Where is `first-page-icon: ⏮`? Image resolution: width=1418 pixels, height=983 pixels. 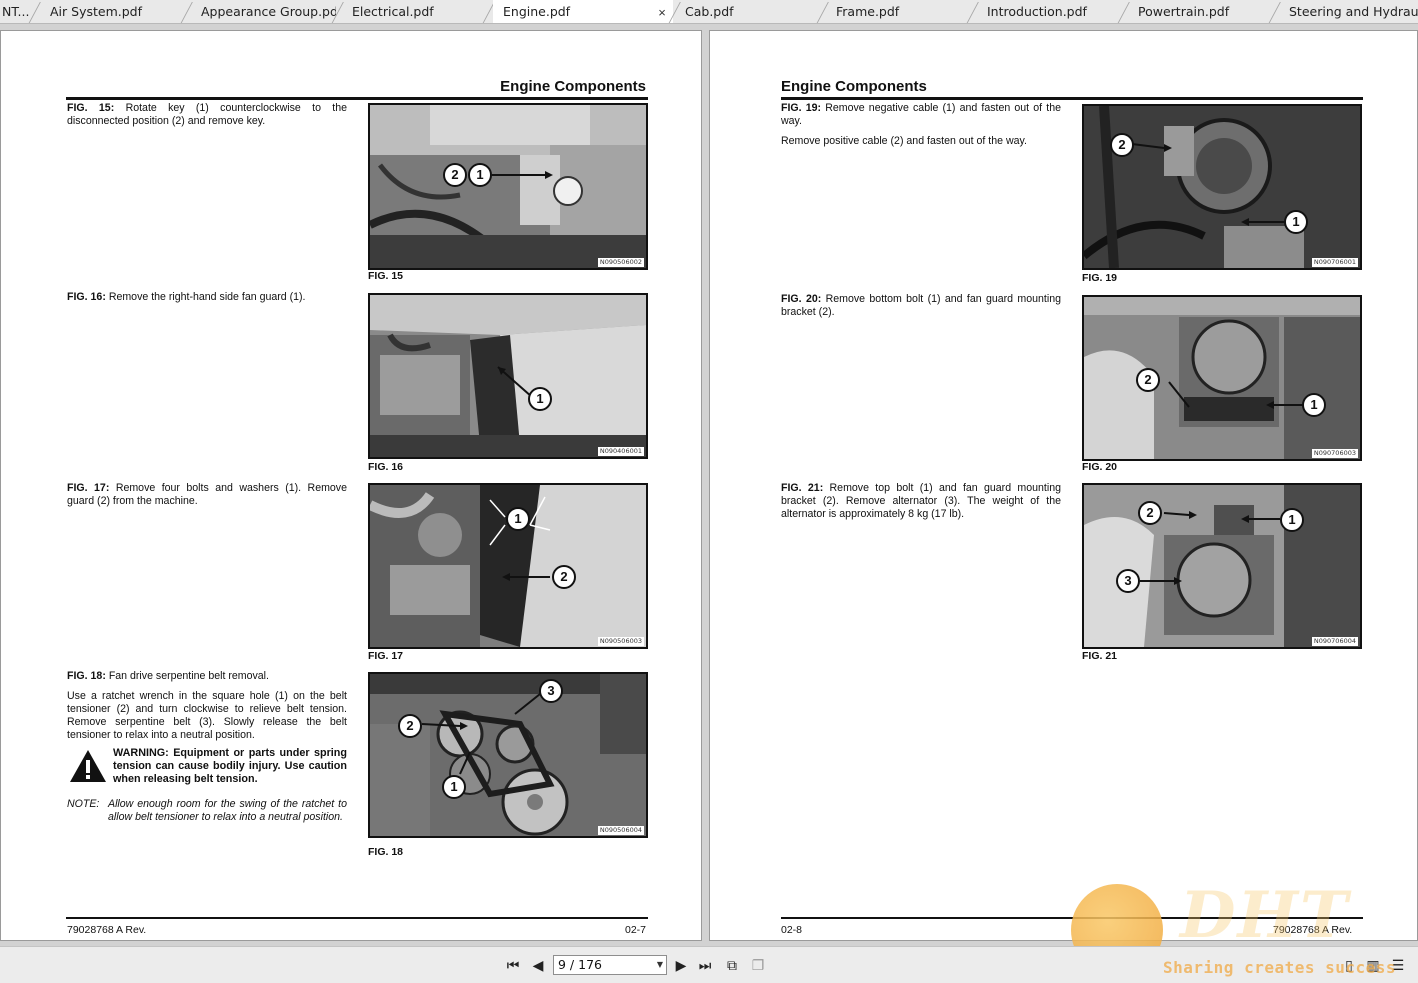
first-page-icon: ⏮ is located at coordinates (513, 965).